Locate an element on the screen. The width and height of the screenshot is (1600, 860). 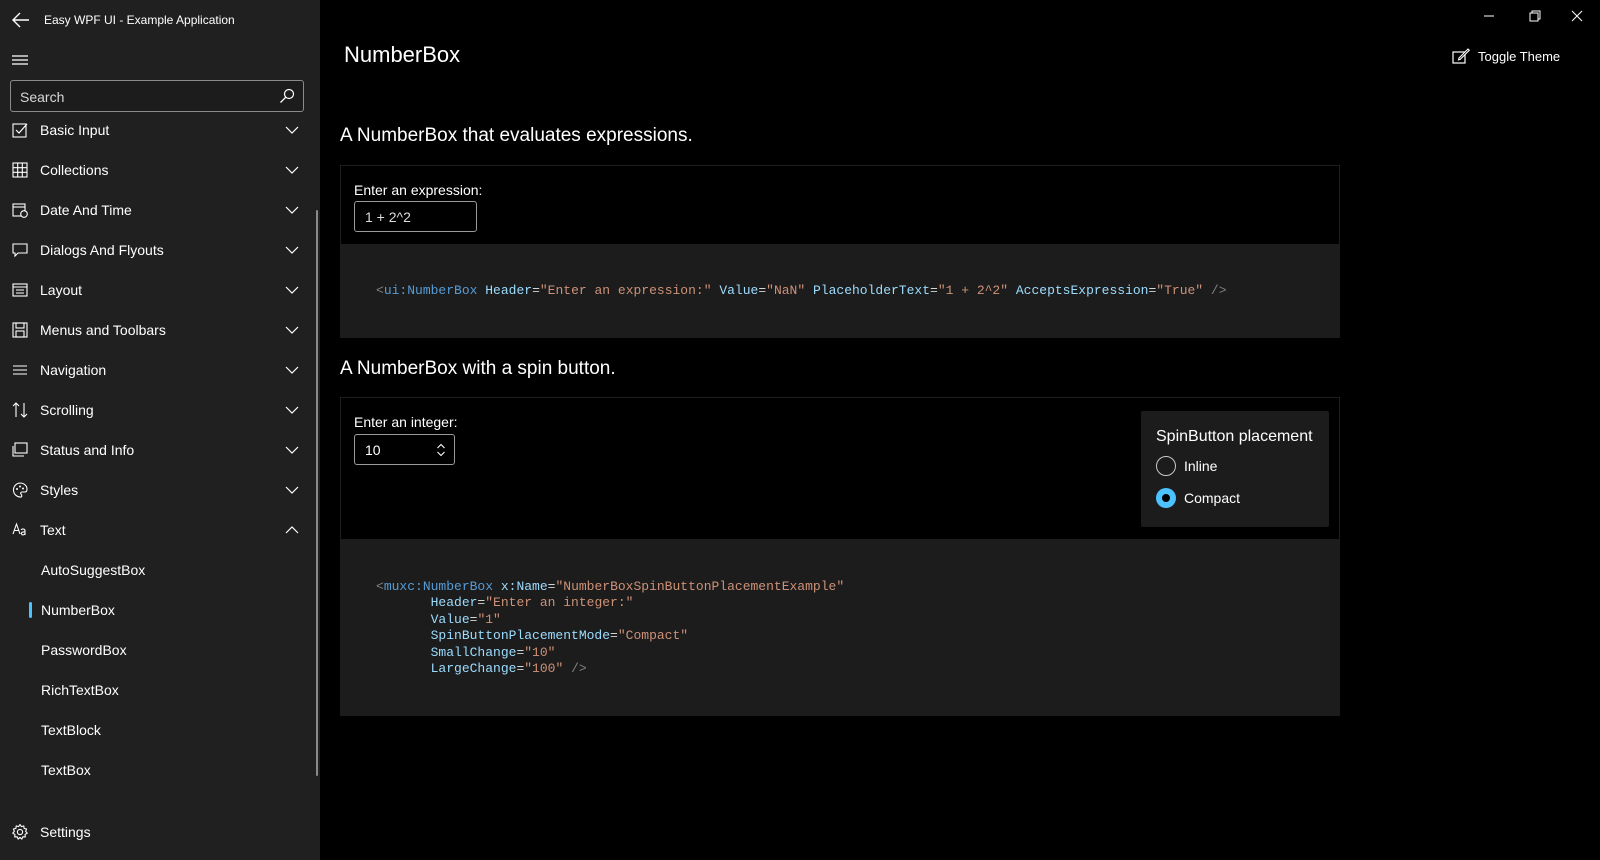
code-token: AcceptsExpression is located at coordinates (1082, 290).